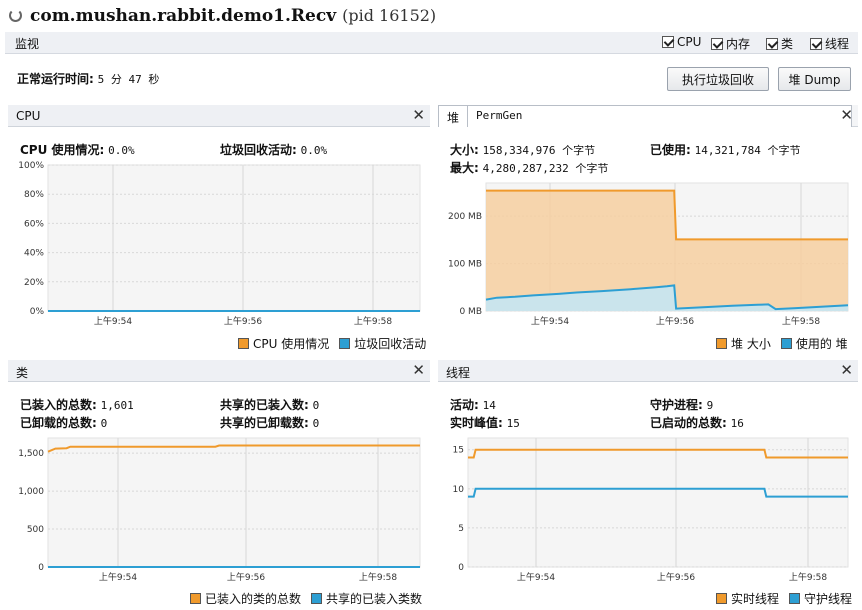 The image size is (862, 610). I want to click on loading-icon, so click(15, 15).